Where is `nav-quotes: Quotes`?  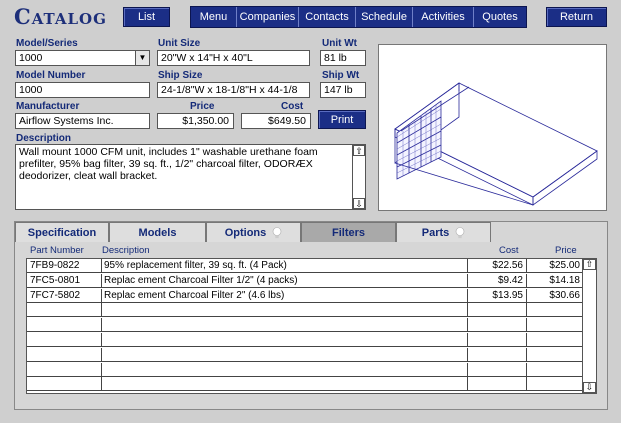
nav-quotes: Quotes is located at coordinates (500, 17).